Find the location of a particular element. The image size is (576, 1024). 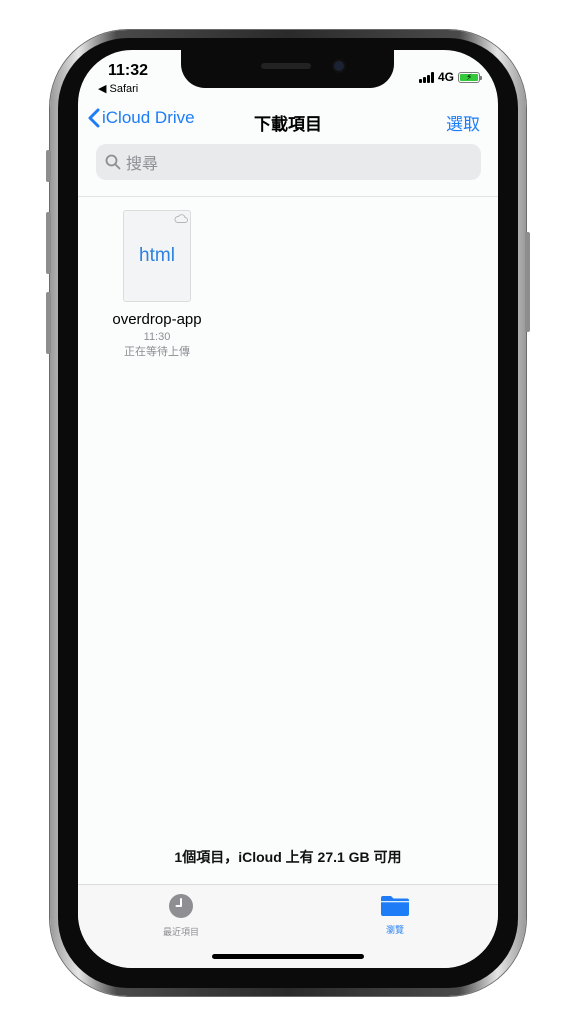

back-button-label: iCloud Drive is located at coordinates (148, 117).